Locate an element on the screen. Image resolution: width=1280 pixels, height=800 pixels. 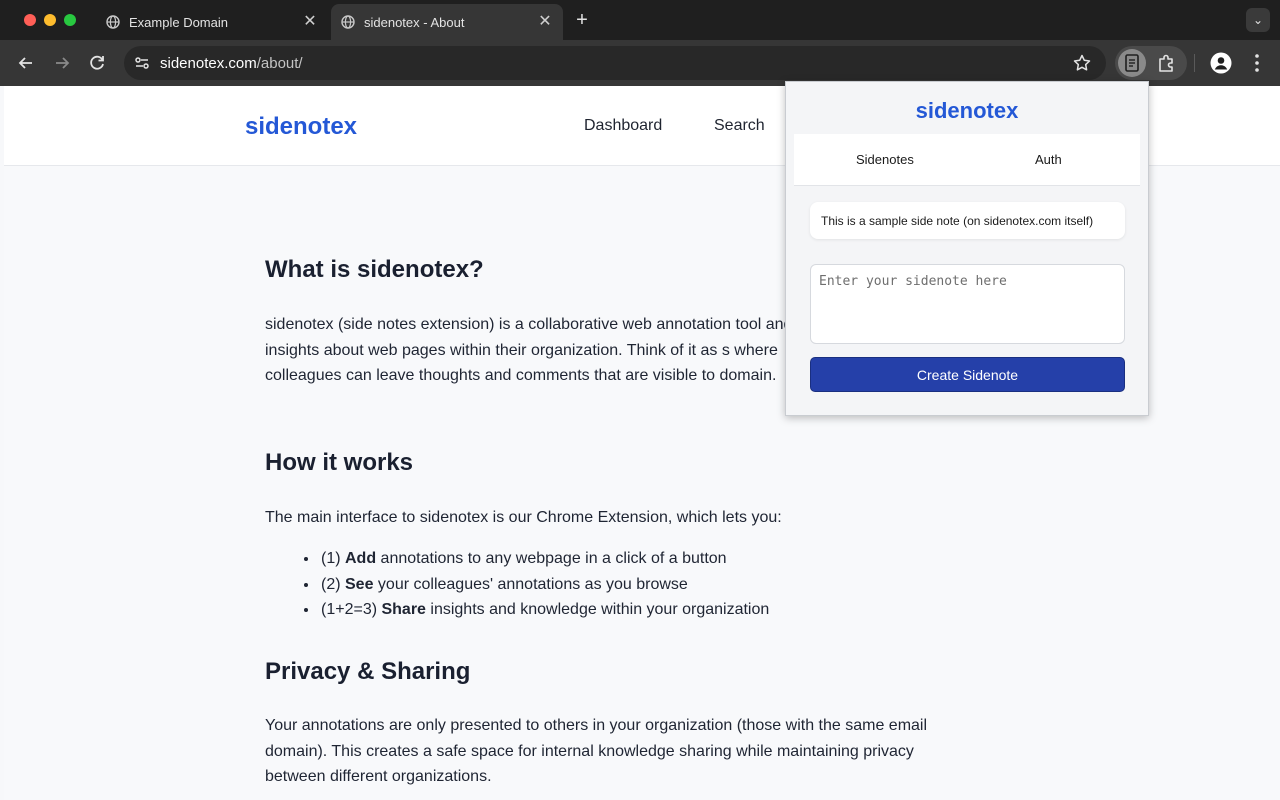
puzzle-icon is located at coordinates (1167, 63).